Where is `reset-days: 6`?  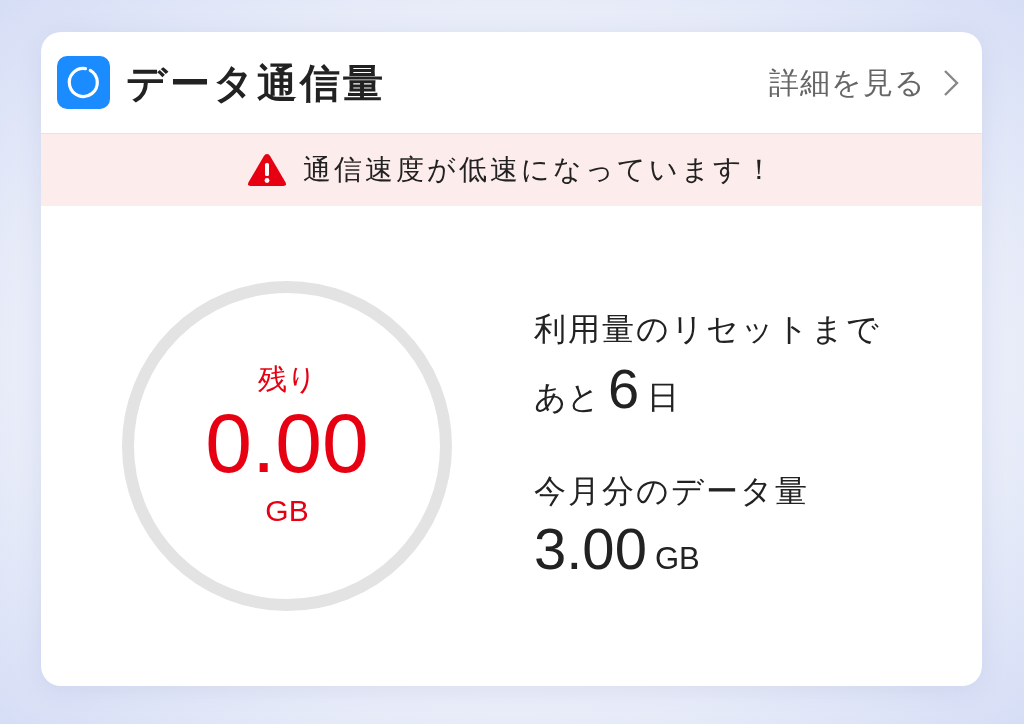 reset-days: 6 is located at coordinates (624, 389).